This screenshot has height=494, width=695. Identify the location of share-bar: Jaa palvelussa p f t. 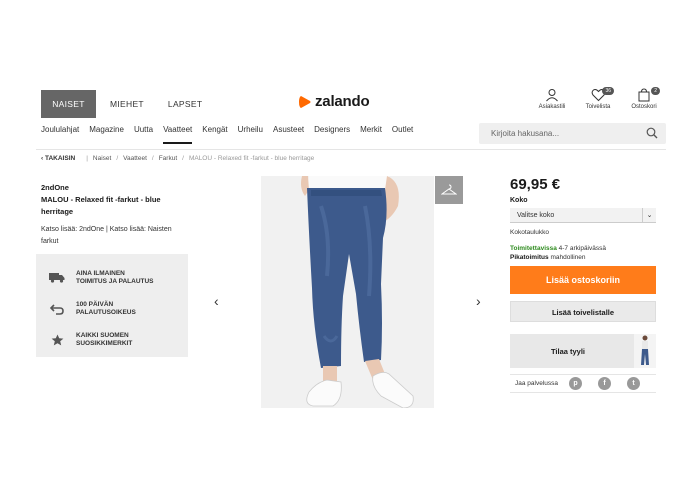
(583, 383).